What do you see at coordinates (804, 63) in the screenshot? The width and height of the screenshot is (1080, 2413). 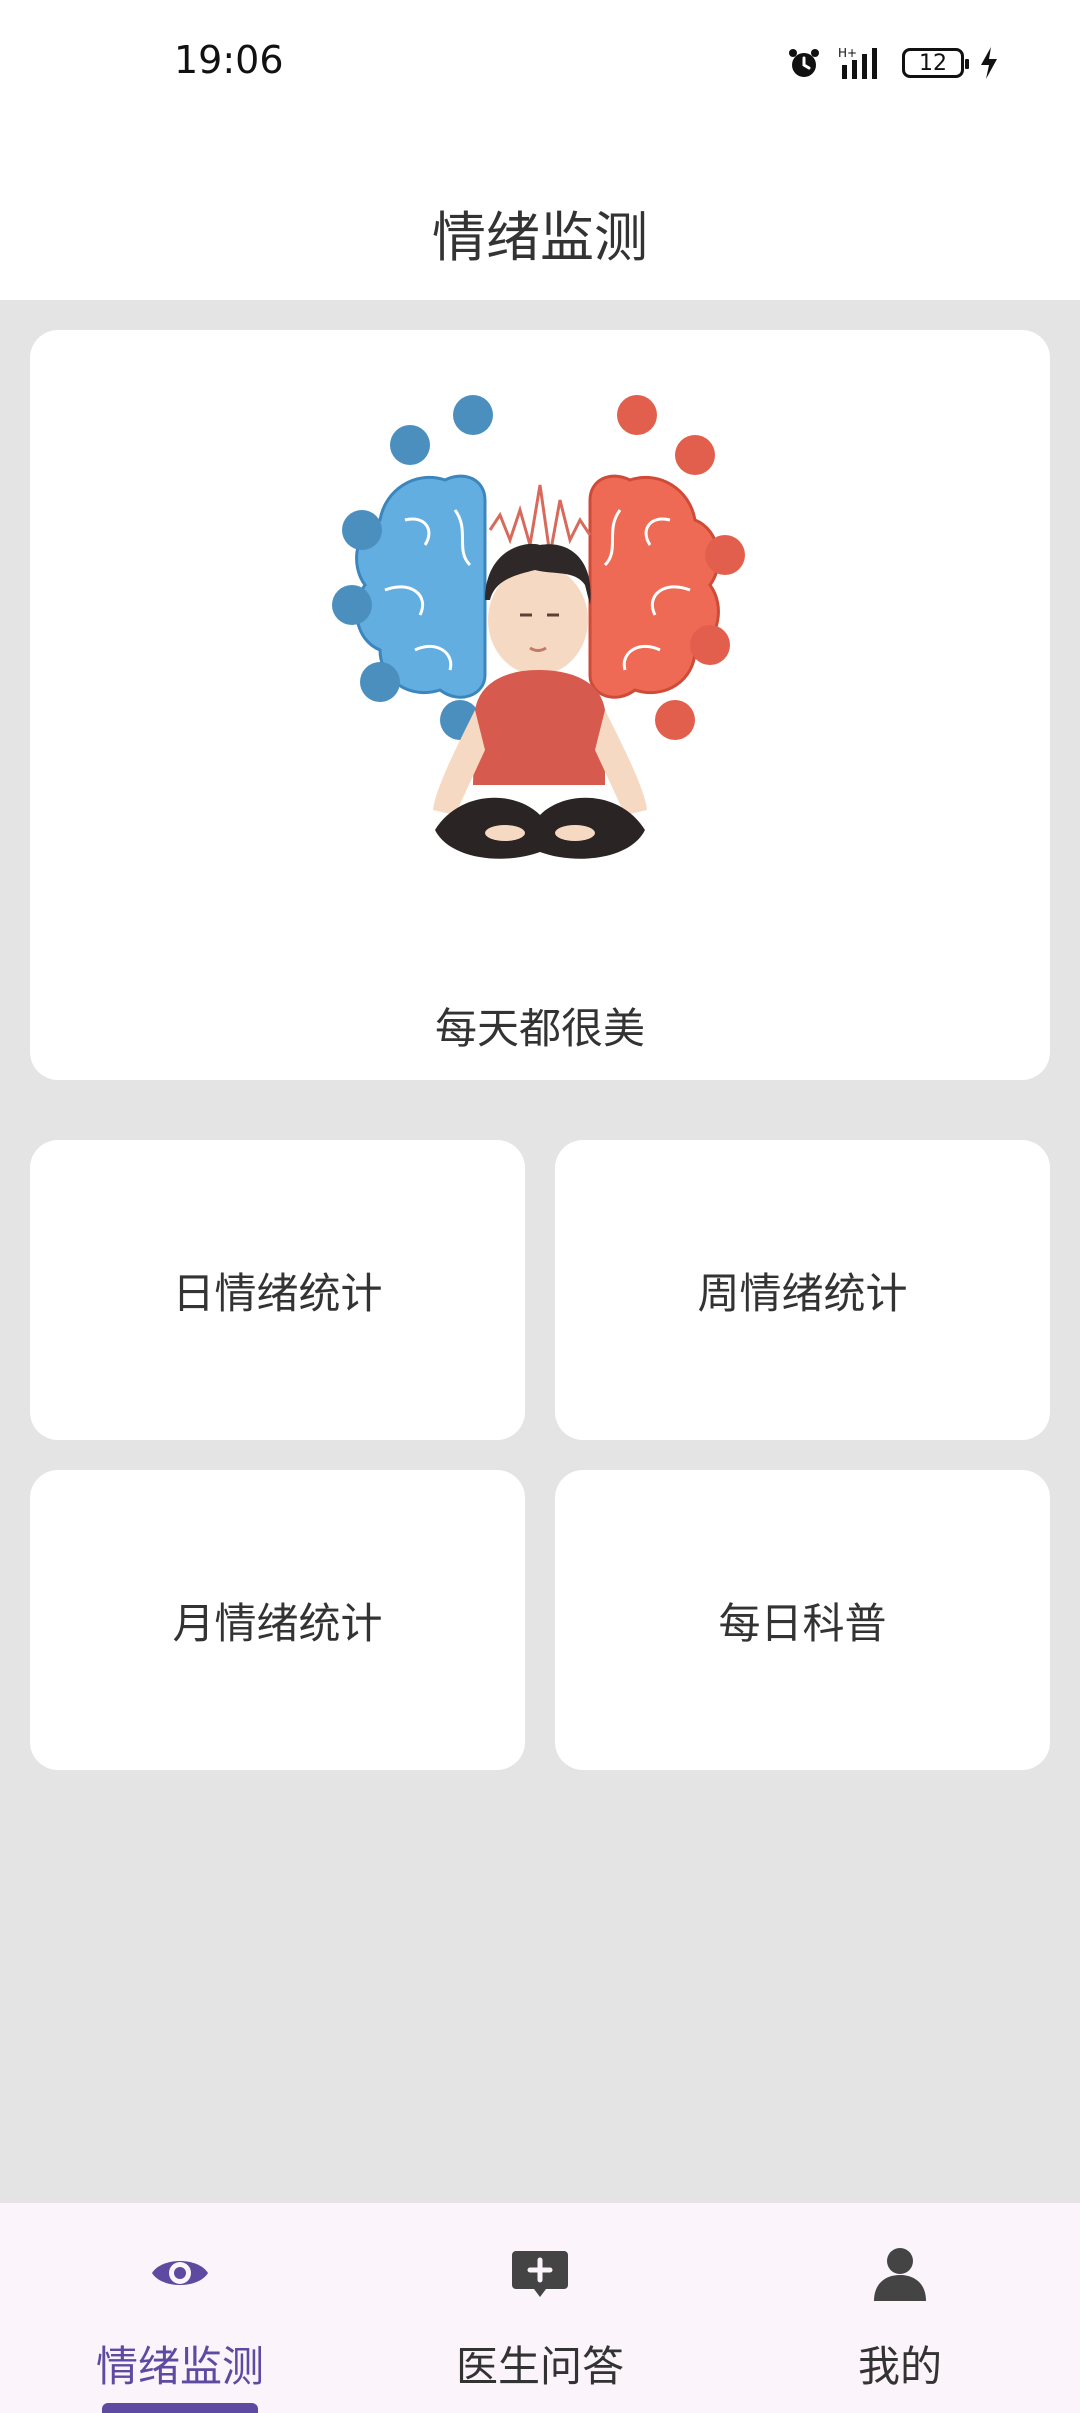 I see `alarm-icon` at bounding box center [804, 63].